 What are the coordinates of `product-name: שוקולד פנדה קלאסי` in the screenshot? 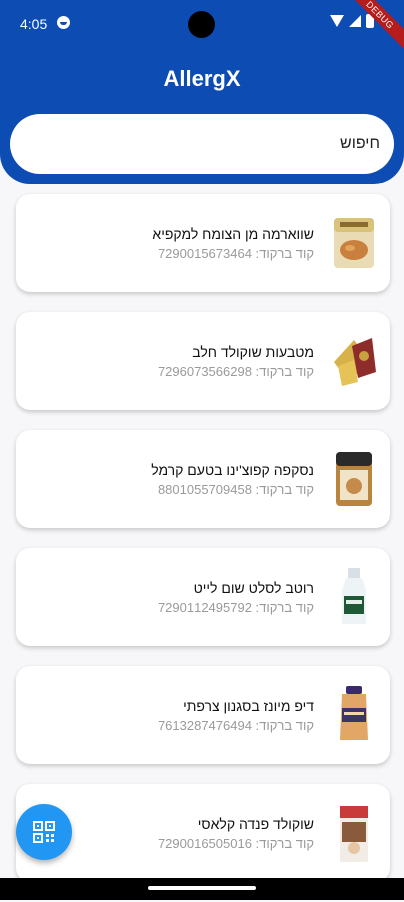 It's located at (255, 824).